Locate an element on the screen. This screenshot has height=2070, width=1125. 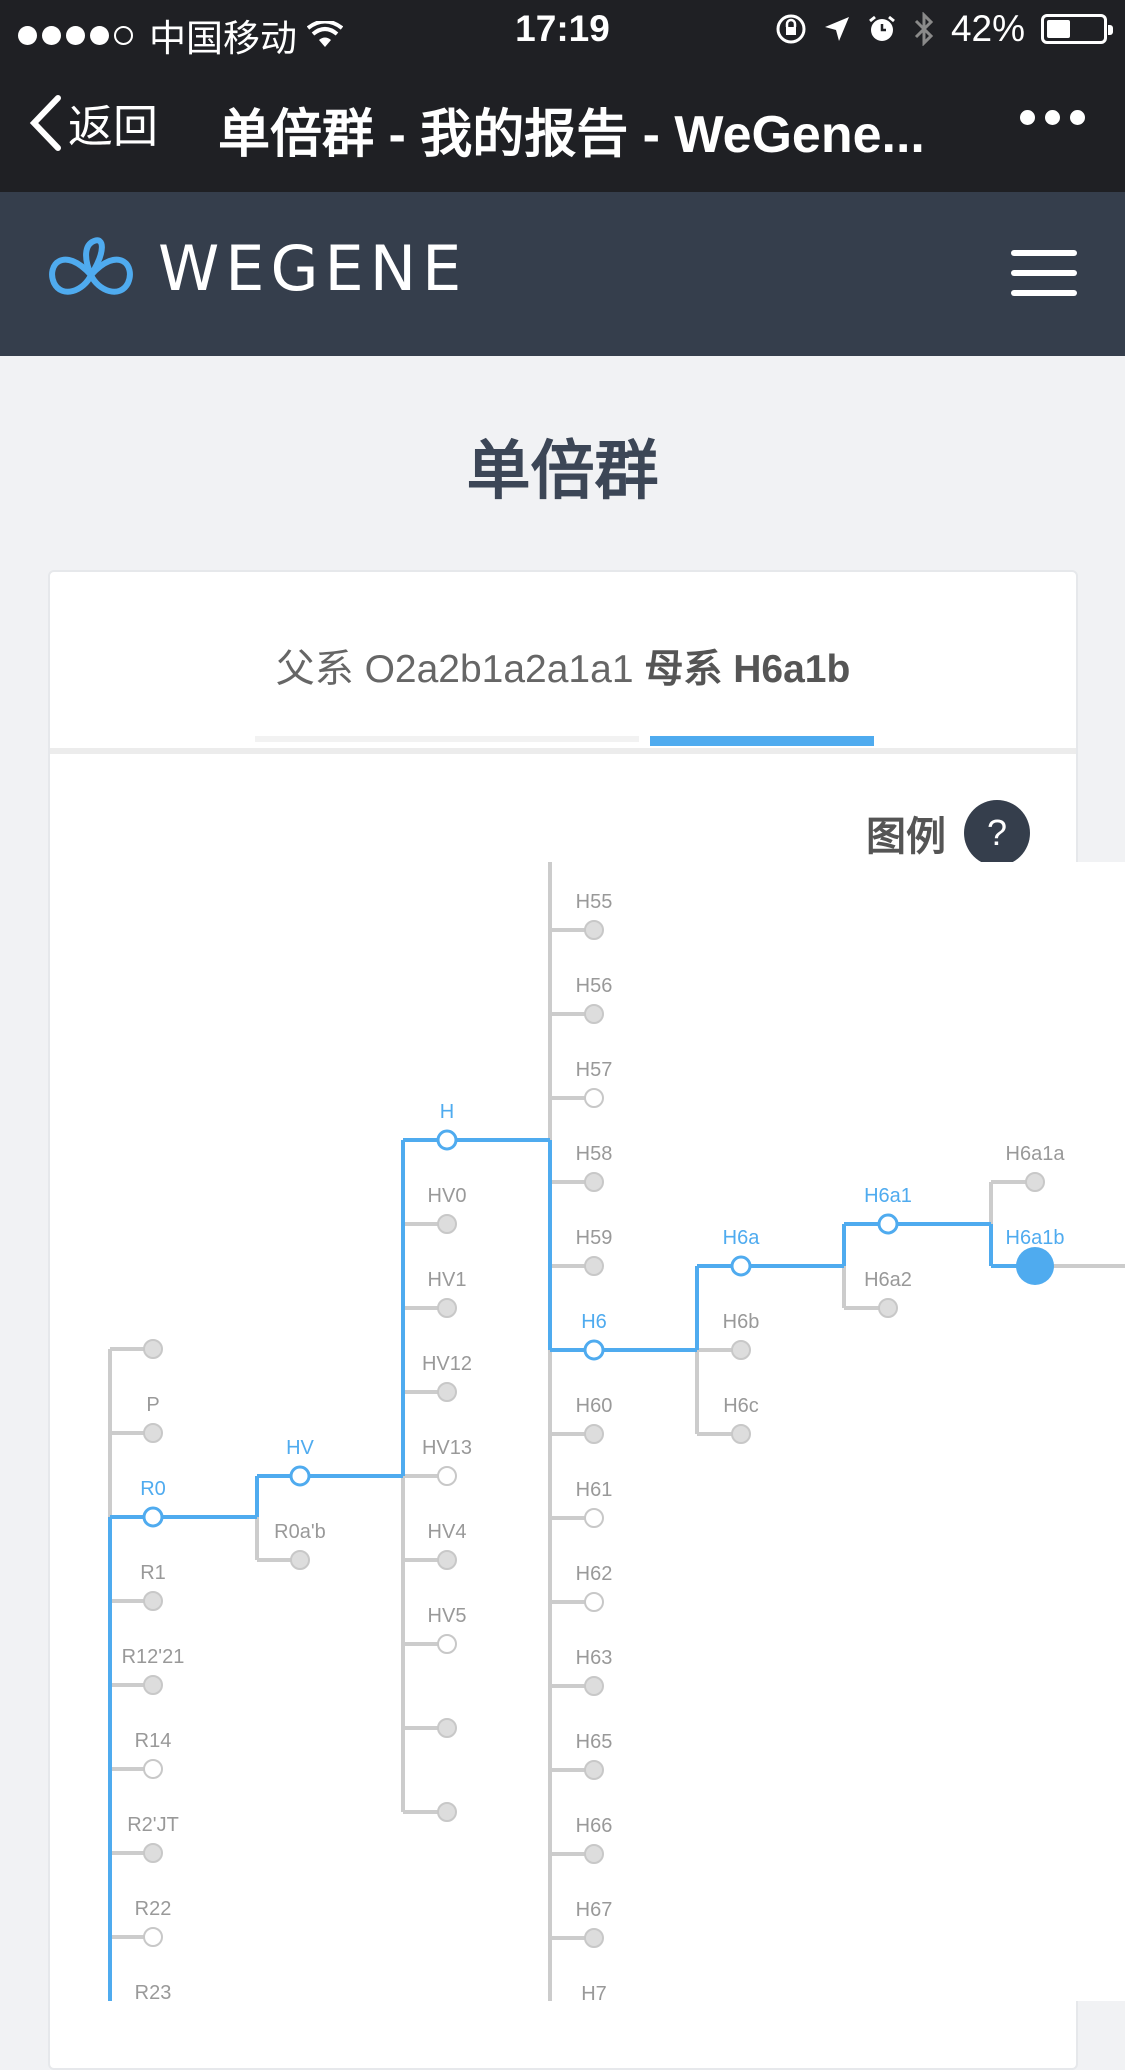
tree-node-label: H61 is located at coordinates (594, 1490).